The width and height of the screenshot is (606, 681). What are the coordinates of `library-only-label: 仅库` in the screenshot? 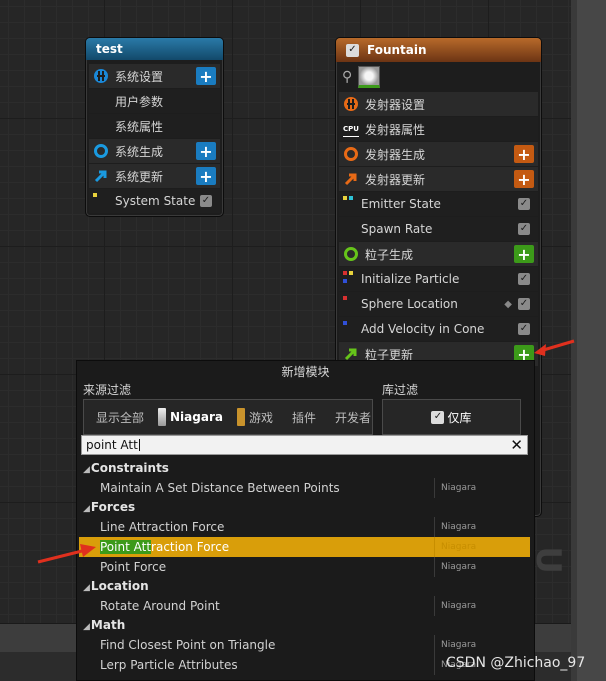 It's located at (459, 417).